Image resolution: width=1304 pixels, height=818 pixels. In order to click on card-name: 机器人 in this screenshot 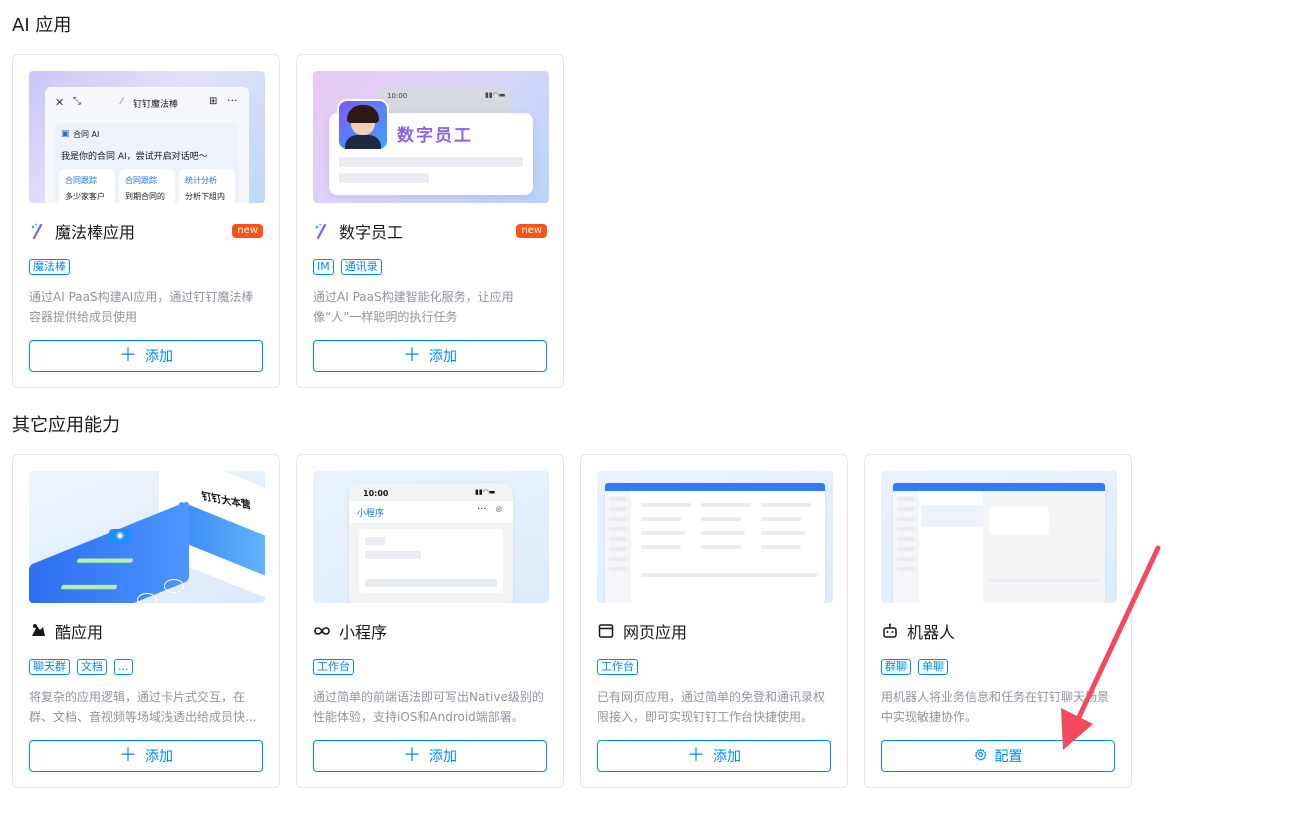, I will do `click(931, 632)`.